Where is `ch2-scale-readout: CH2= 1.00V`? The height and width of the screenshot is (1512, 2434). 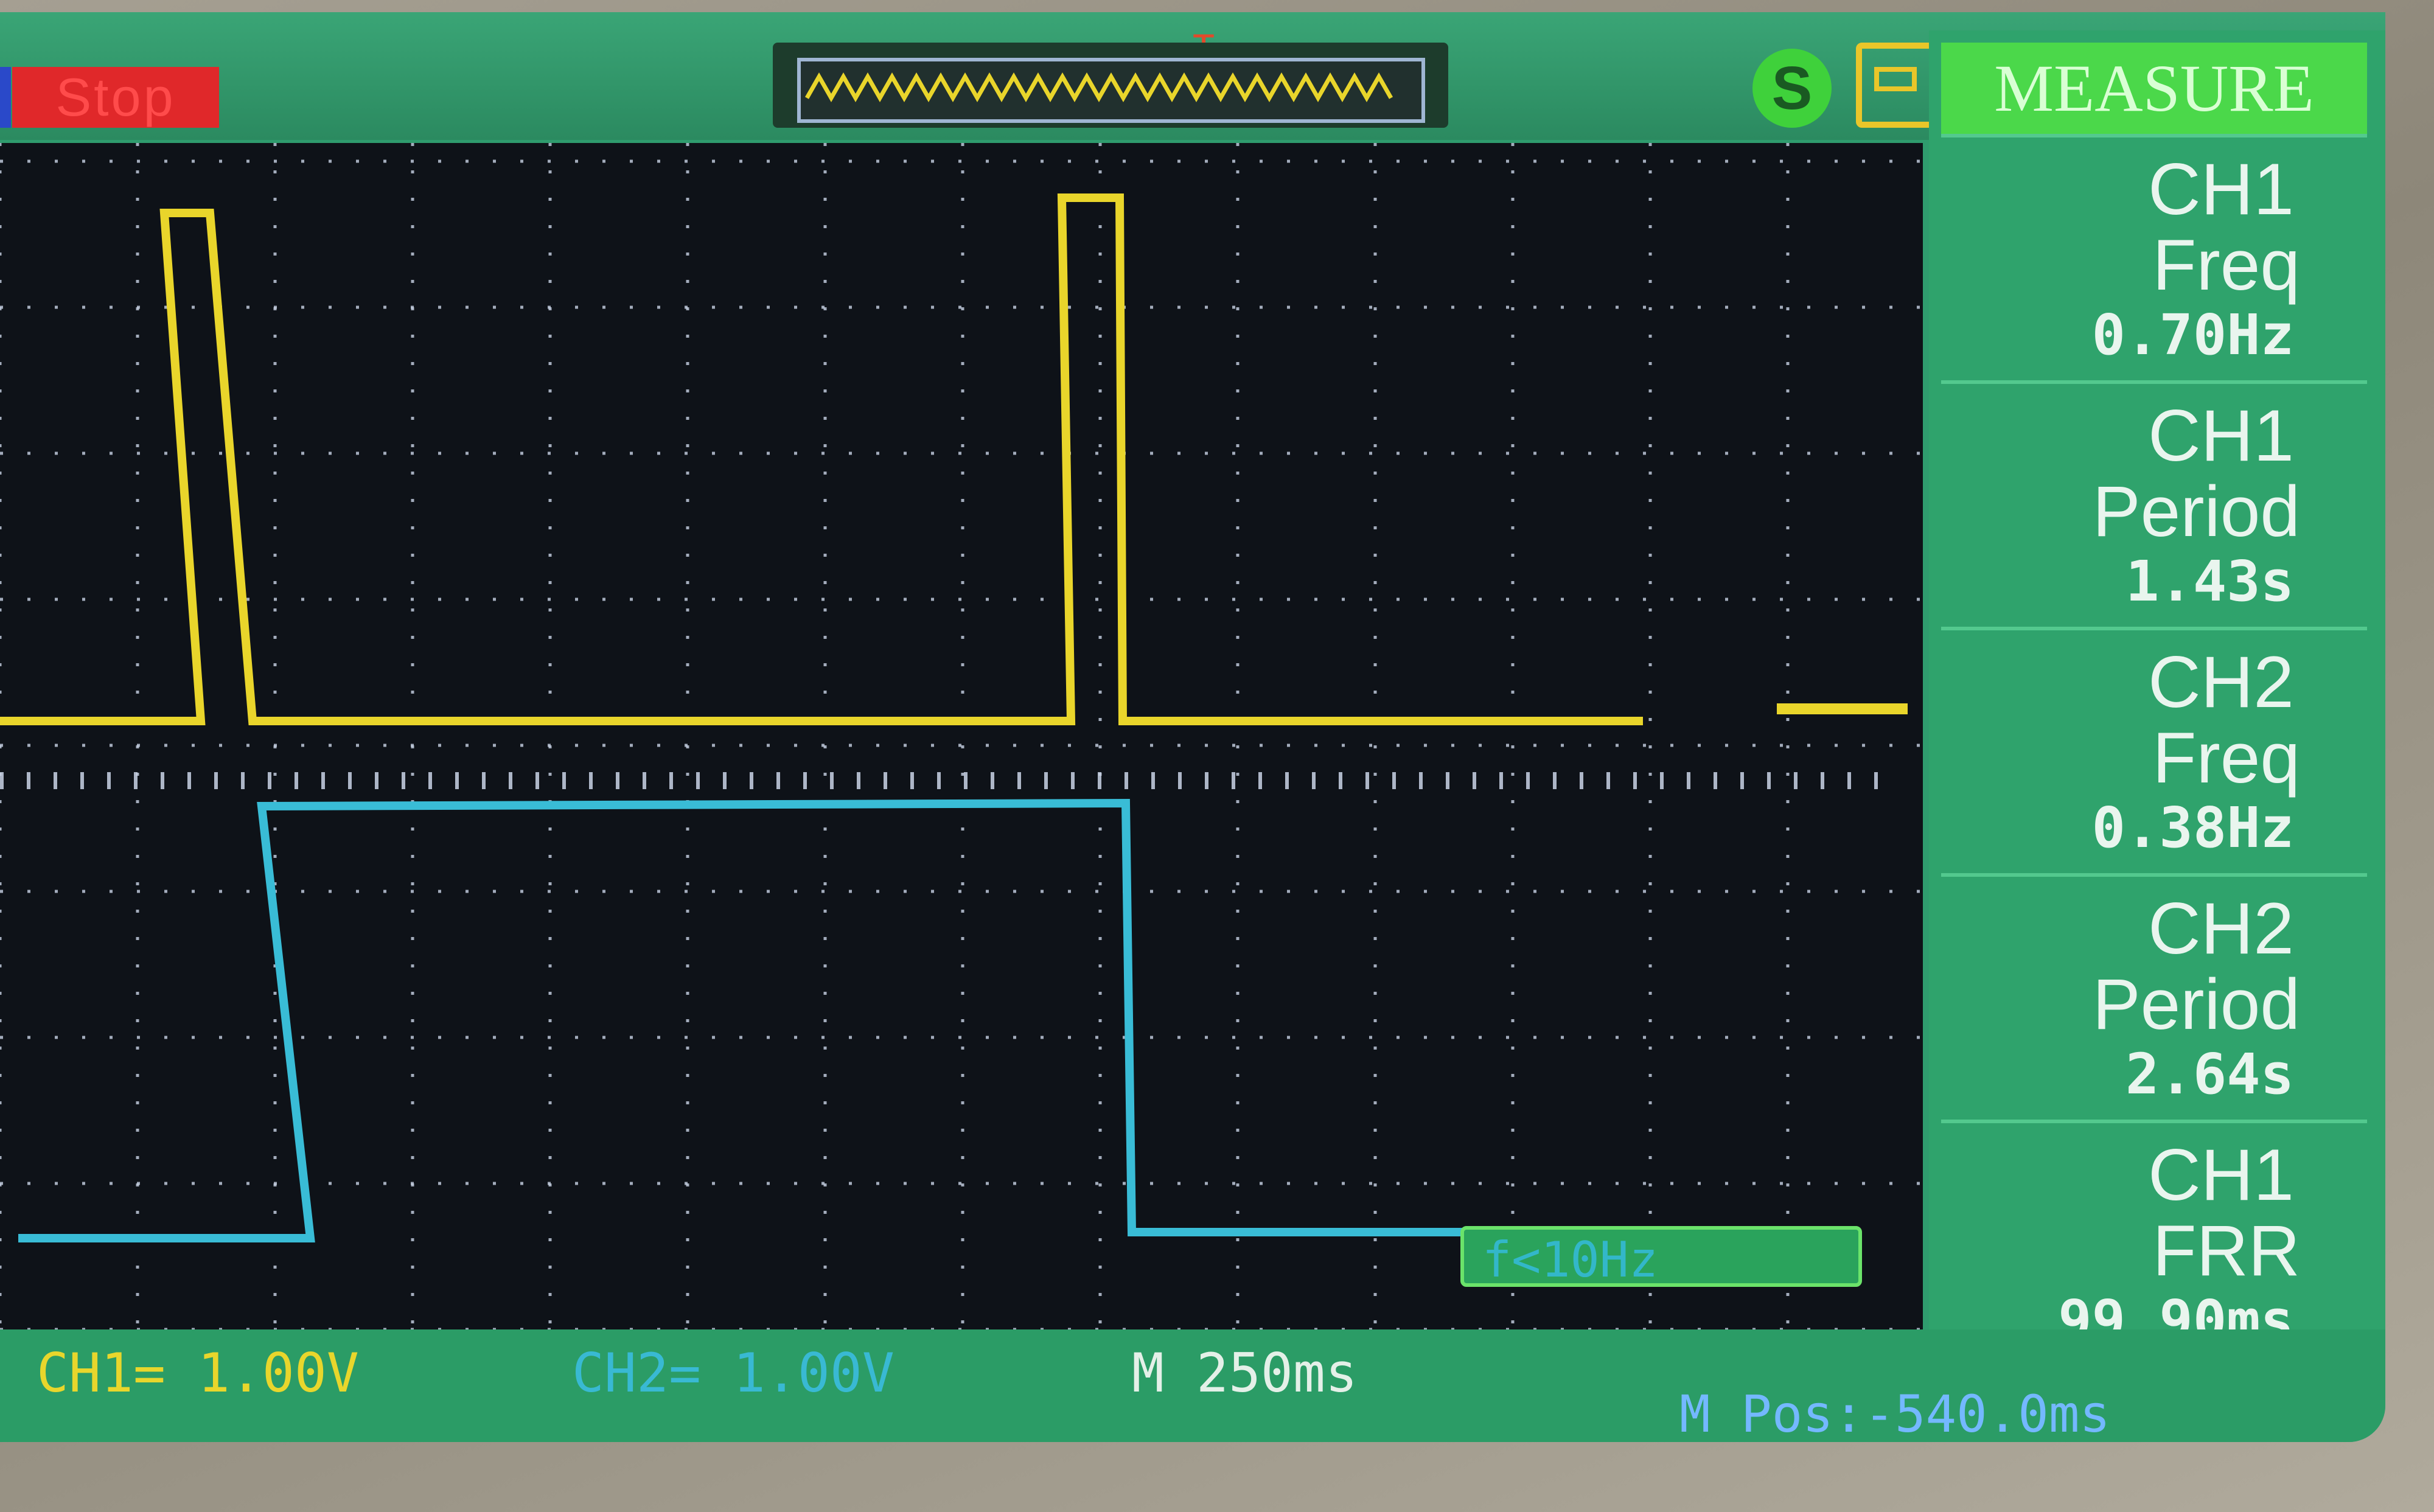 ch2-scale-readout: CH2= 1.00V is located at coordinates (733, 1373).